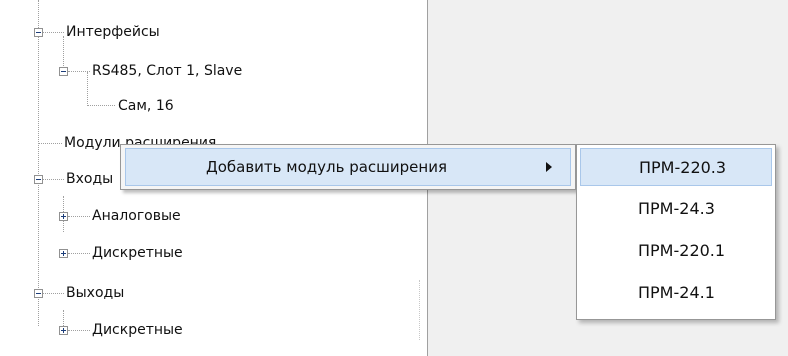 This screenshot has height=356, width=788. I want to click on submenu-item-prm-24-3: ПРМ-24.3, so click(676, 209).